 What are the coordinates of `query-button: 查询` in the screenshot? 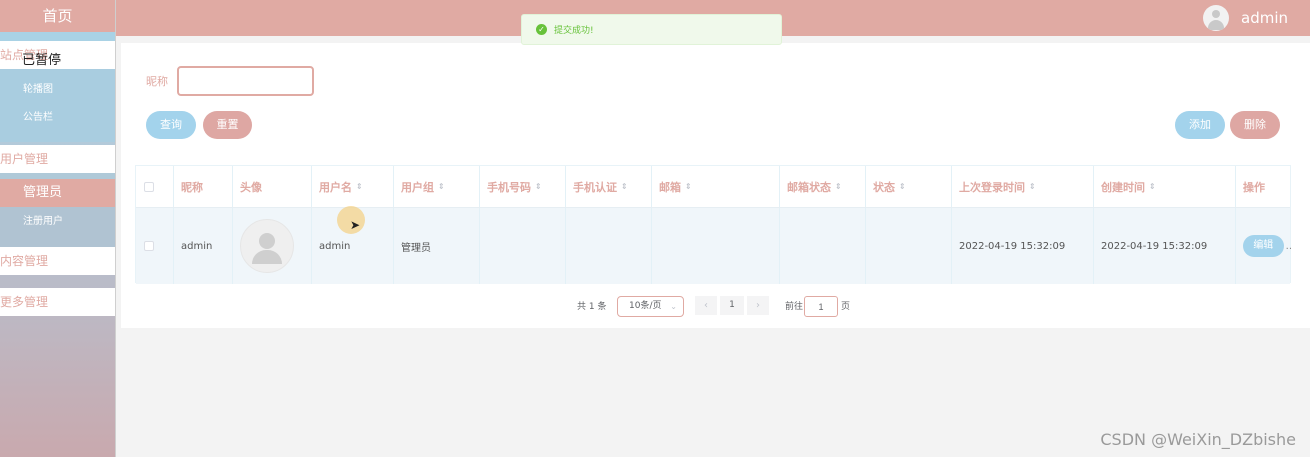 It's located at (171, 125).